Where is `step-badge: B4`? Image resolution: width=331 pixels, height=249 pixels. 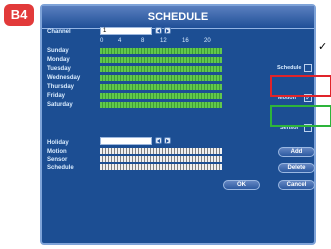 step-badge: B4 is located at coordinates (19, 15).